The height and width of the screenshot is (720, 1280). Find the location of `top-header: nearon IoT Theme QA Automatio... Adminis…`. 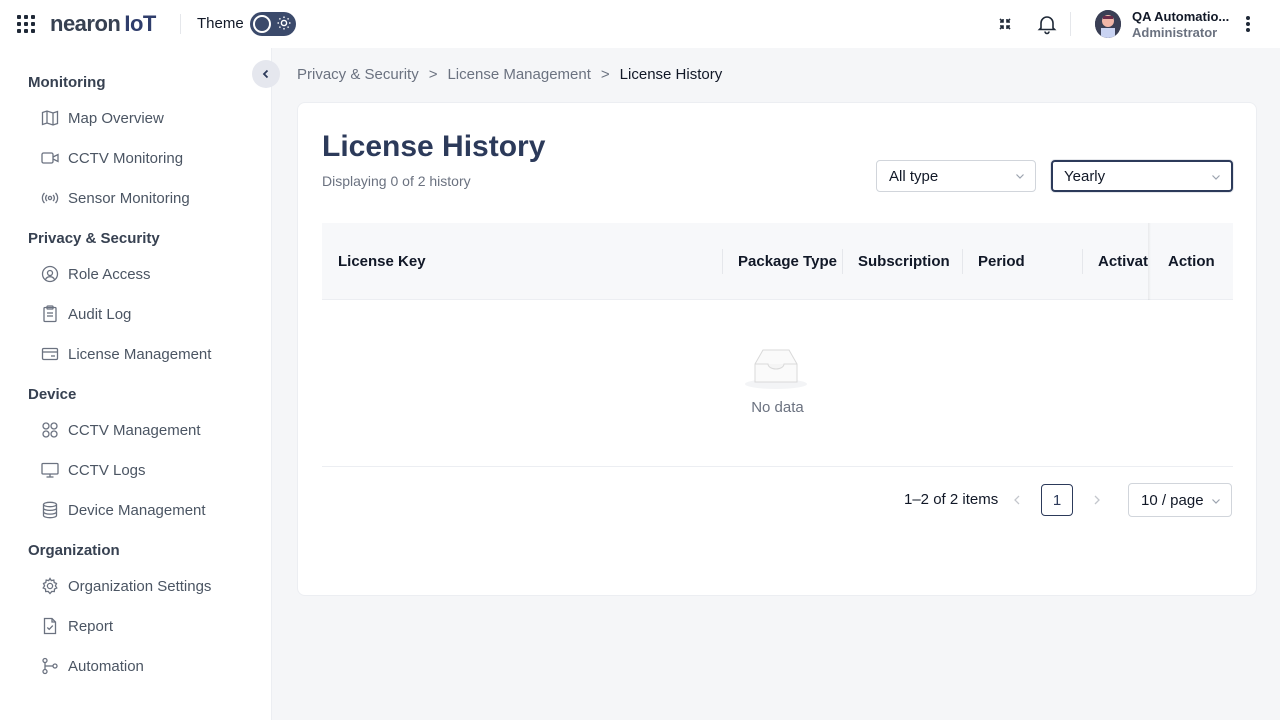

top-header: nearon IoT Theme QA Automatio... Adminis… is located at coordinates (640, 24).